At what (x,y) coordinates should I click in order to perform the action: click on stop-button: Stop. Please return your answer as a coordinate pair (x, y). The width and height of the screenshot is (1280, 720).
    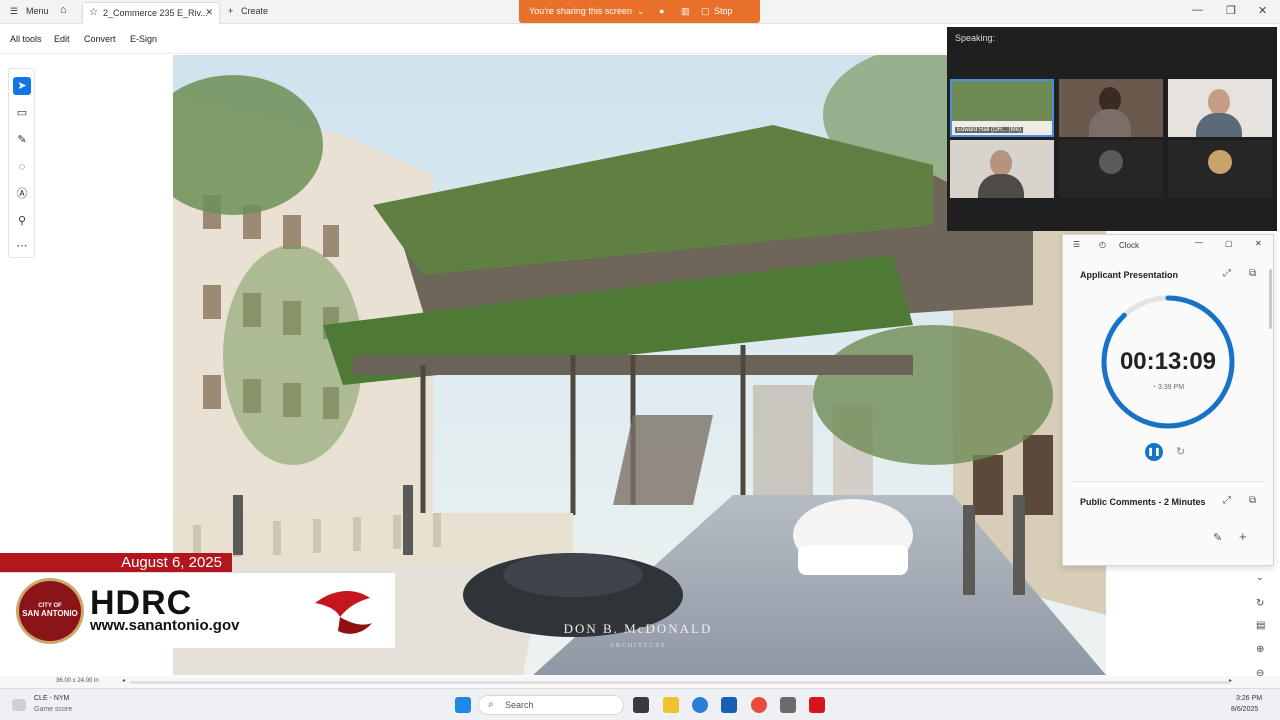
    Looking at the image, I should click on (723, 11).